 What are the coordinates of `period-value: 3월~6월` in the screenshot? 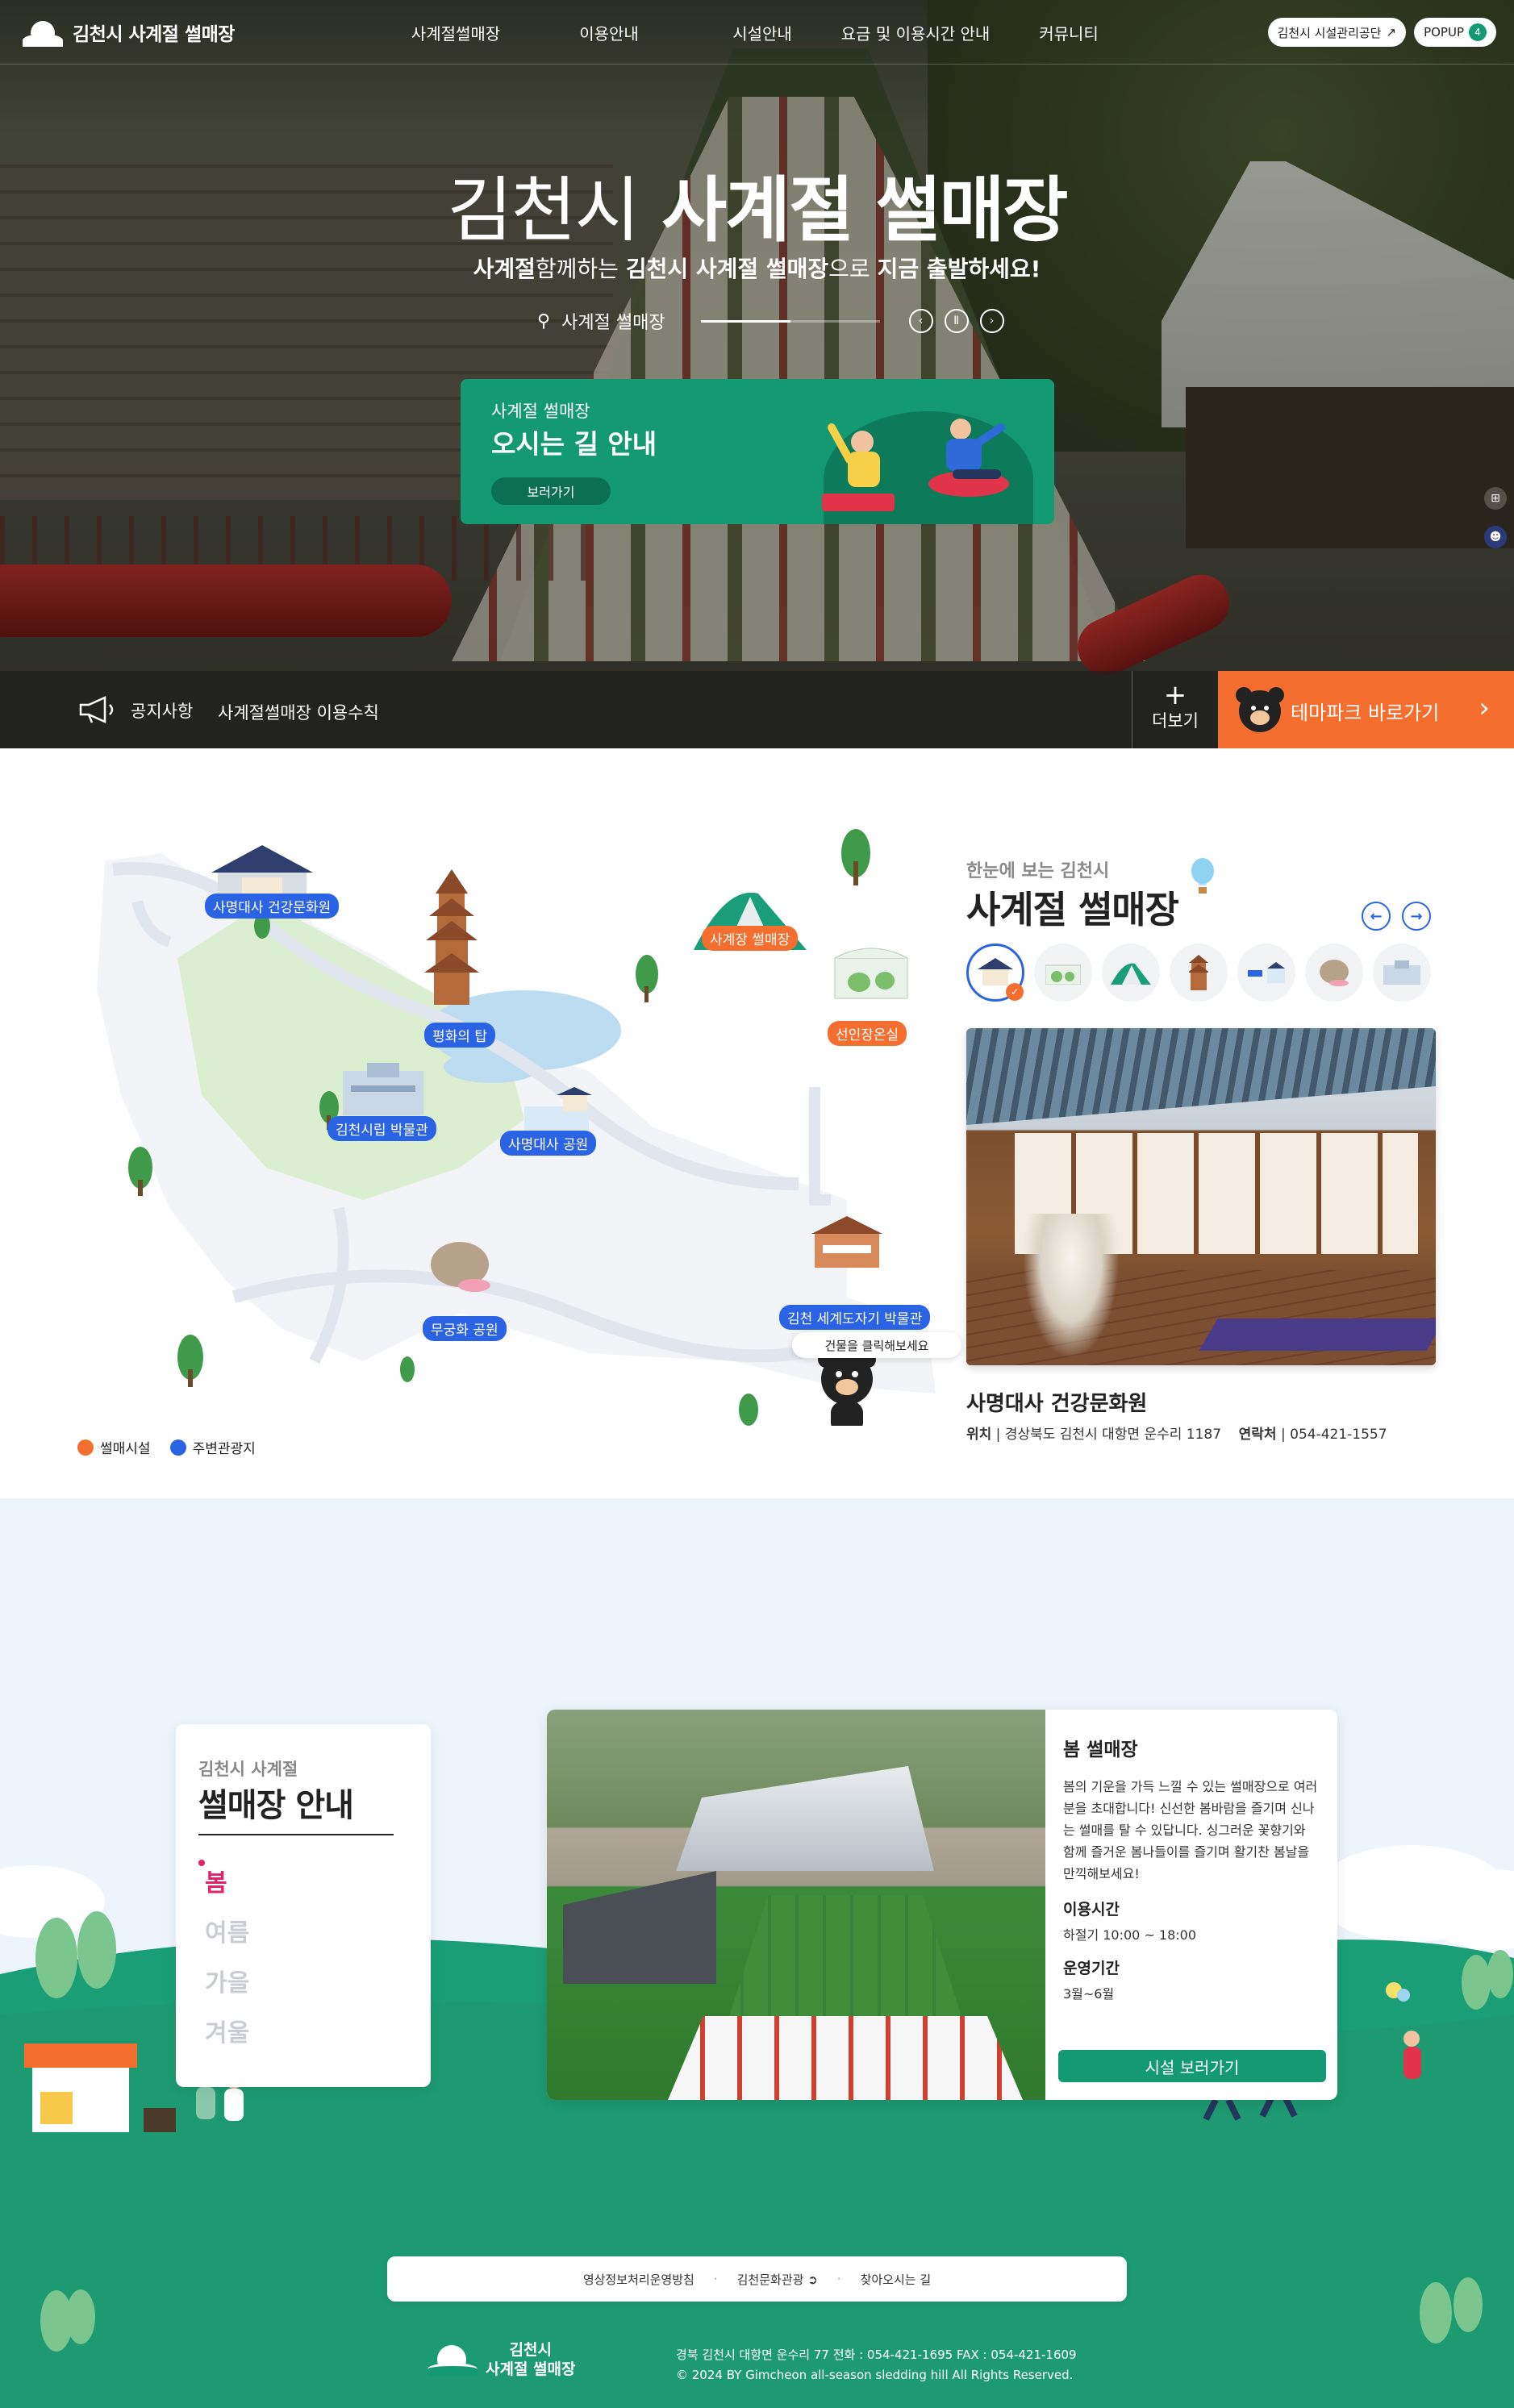 It's located at (1089, 1994).